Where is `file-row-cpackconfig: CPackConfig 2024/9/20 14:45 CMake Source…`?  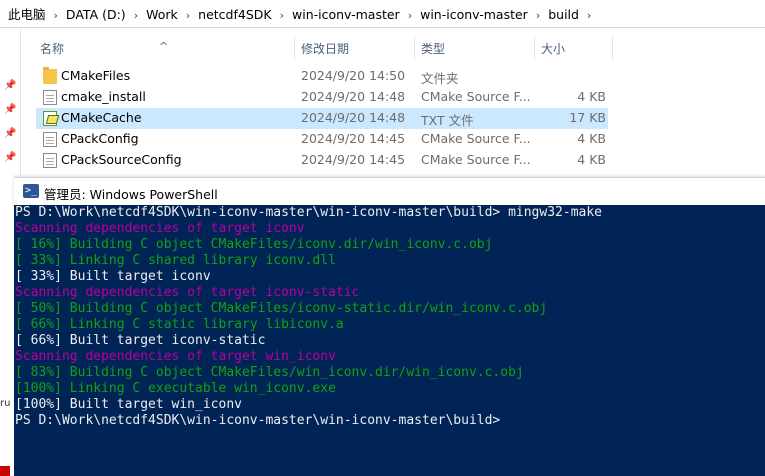 file-row-cpackconfig: CPackConfig 2024/9/20 14:45 CMake Source… is located at coordinates (322, 139).